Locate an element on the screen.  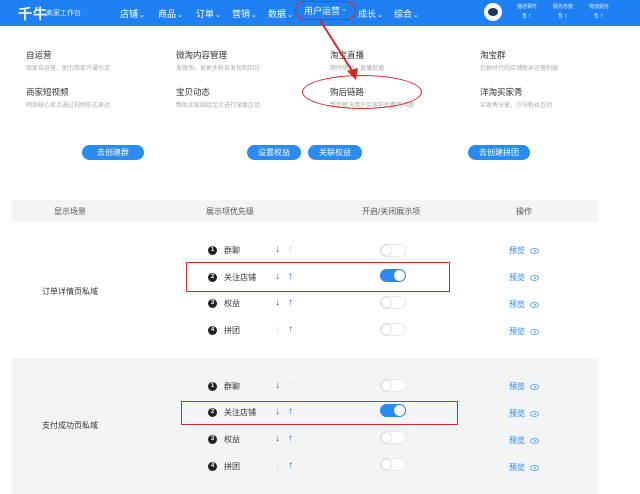
app-subtitle: 卖家工作台 is located at coordinates (63, 13).